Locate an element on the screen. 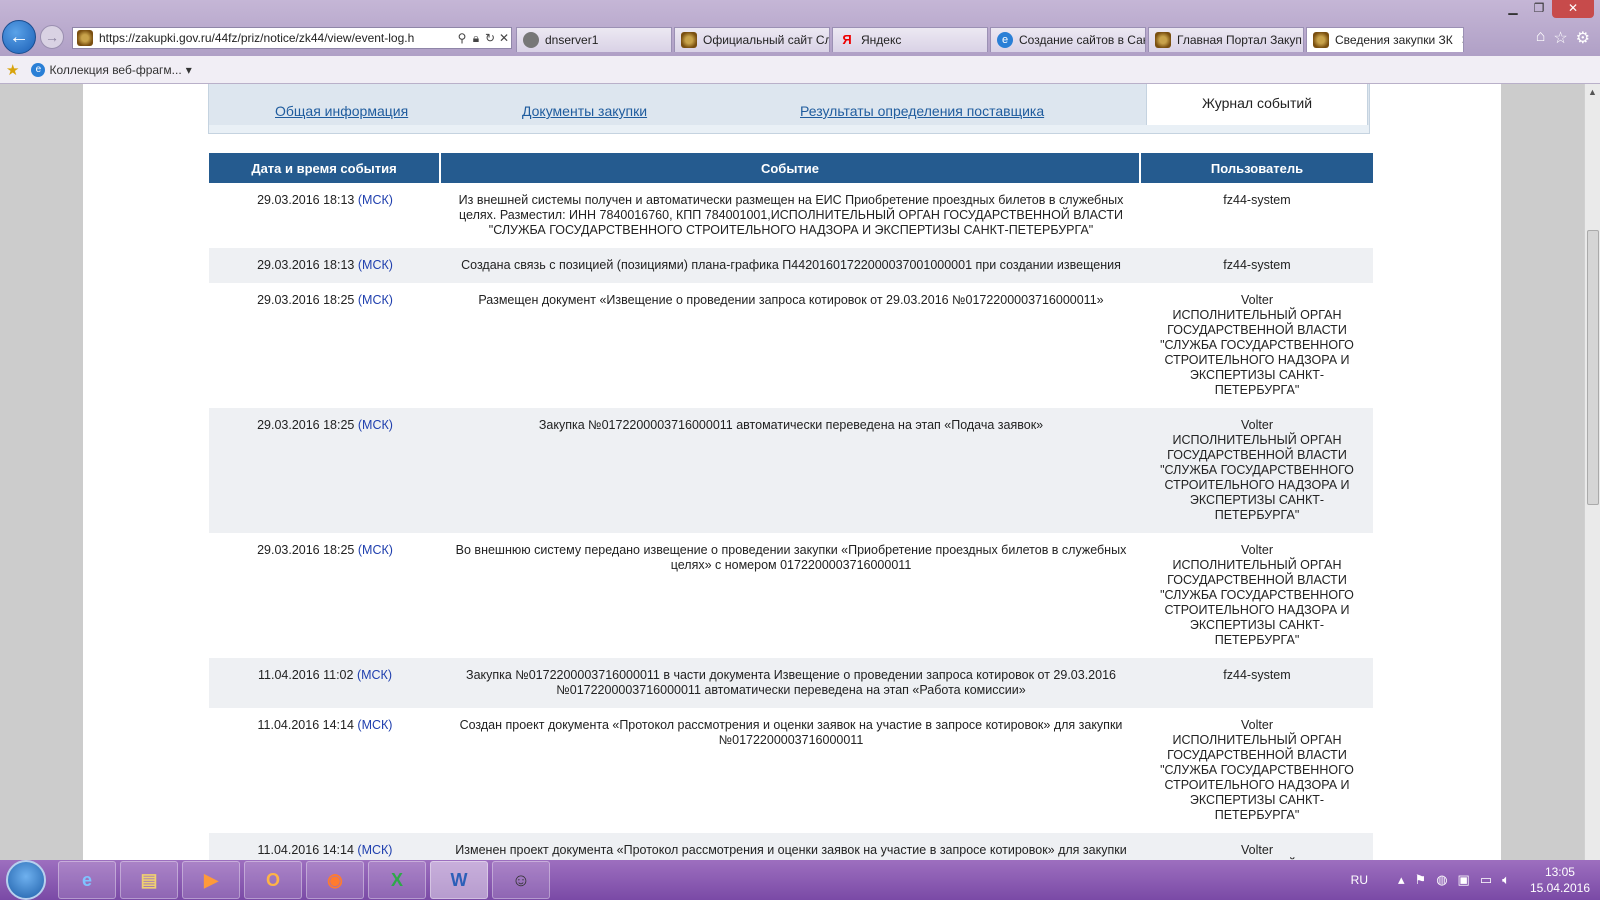 This screenshot has width=1600, height=900. tab-documents: Документы закупки is located at coordinates (584, 111).